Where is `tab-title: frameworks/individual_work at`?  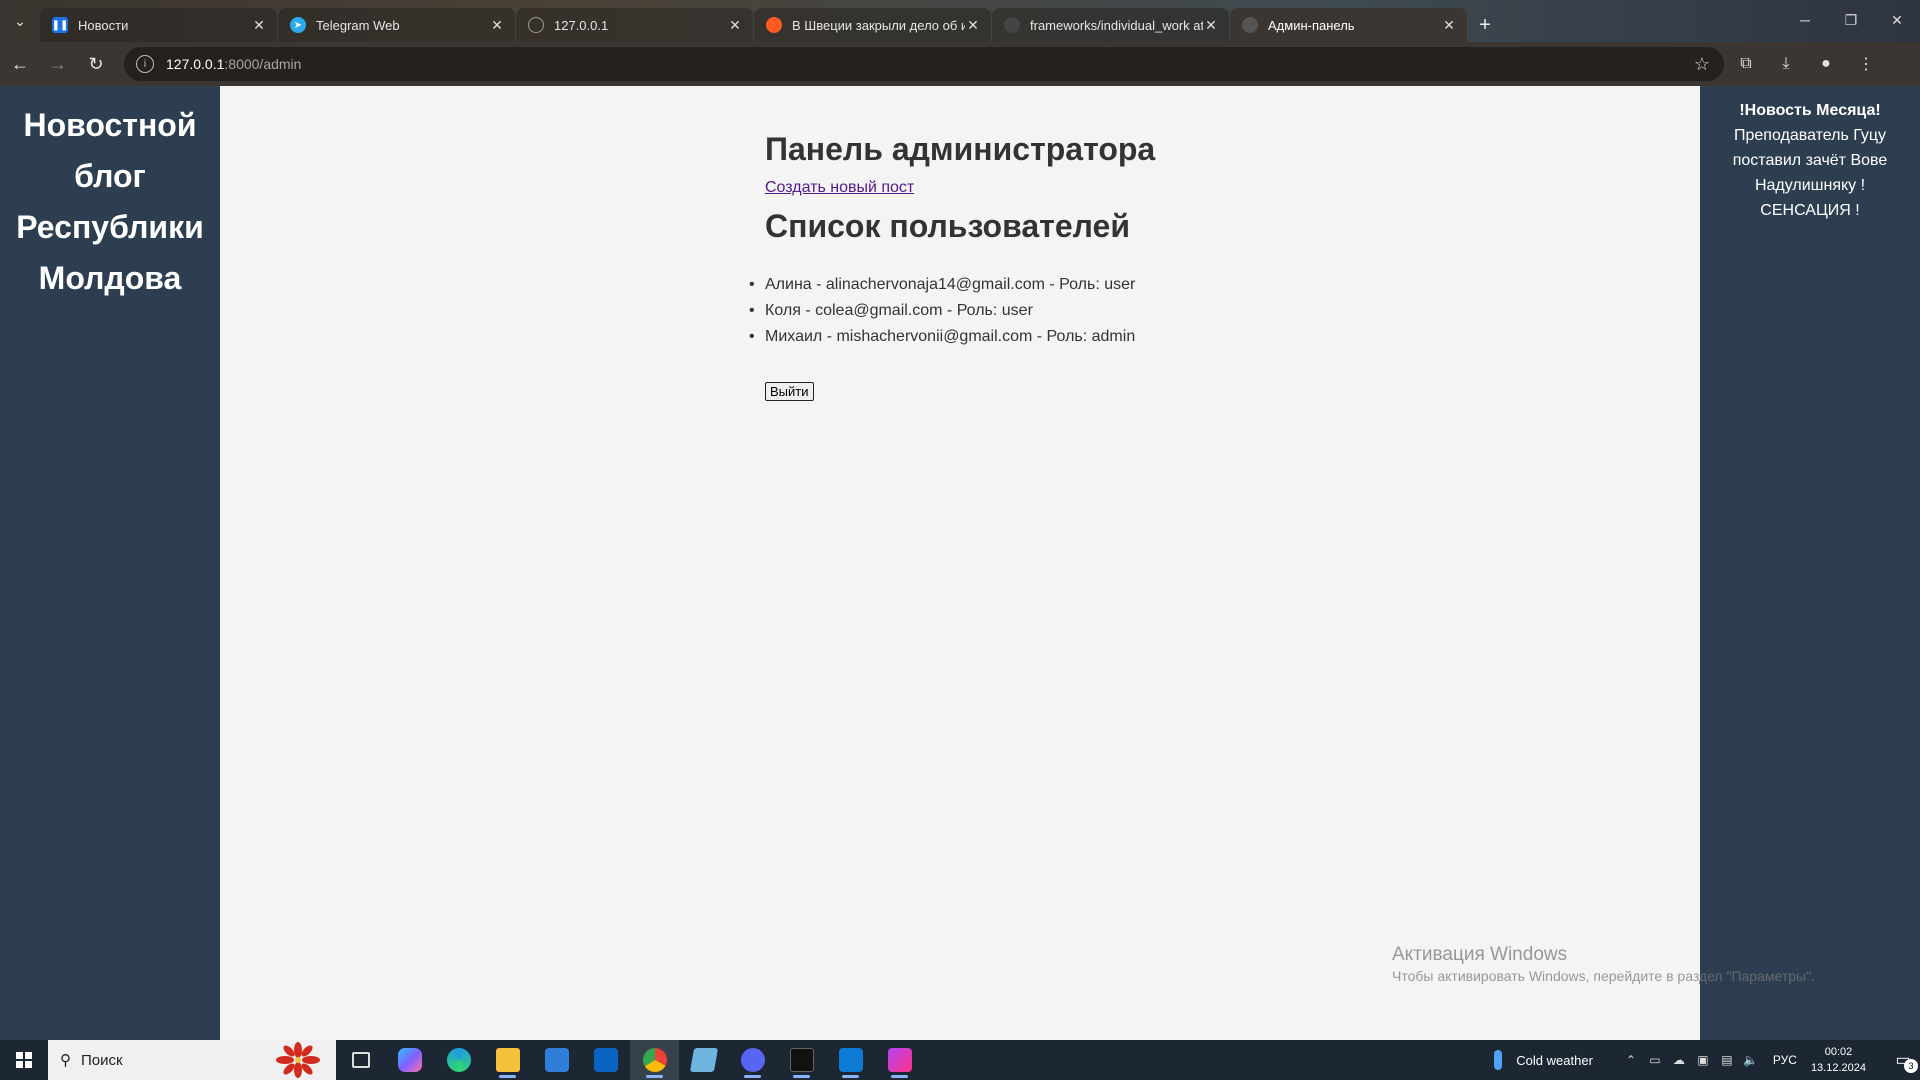 tab-title: frameworks/individual_work at is located at coordinates (1116, 25).